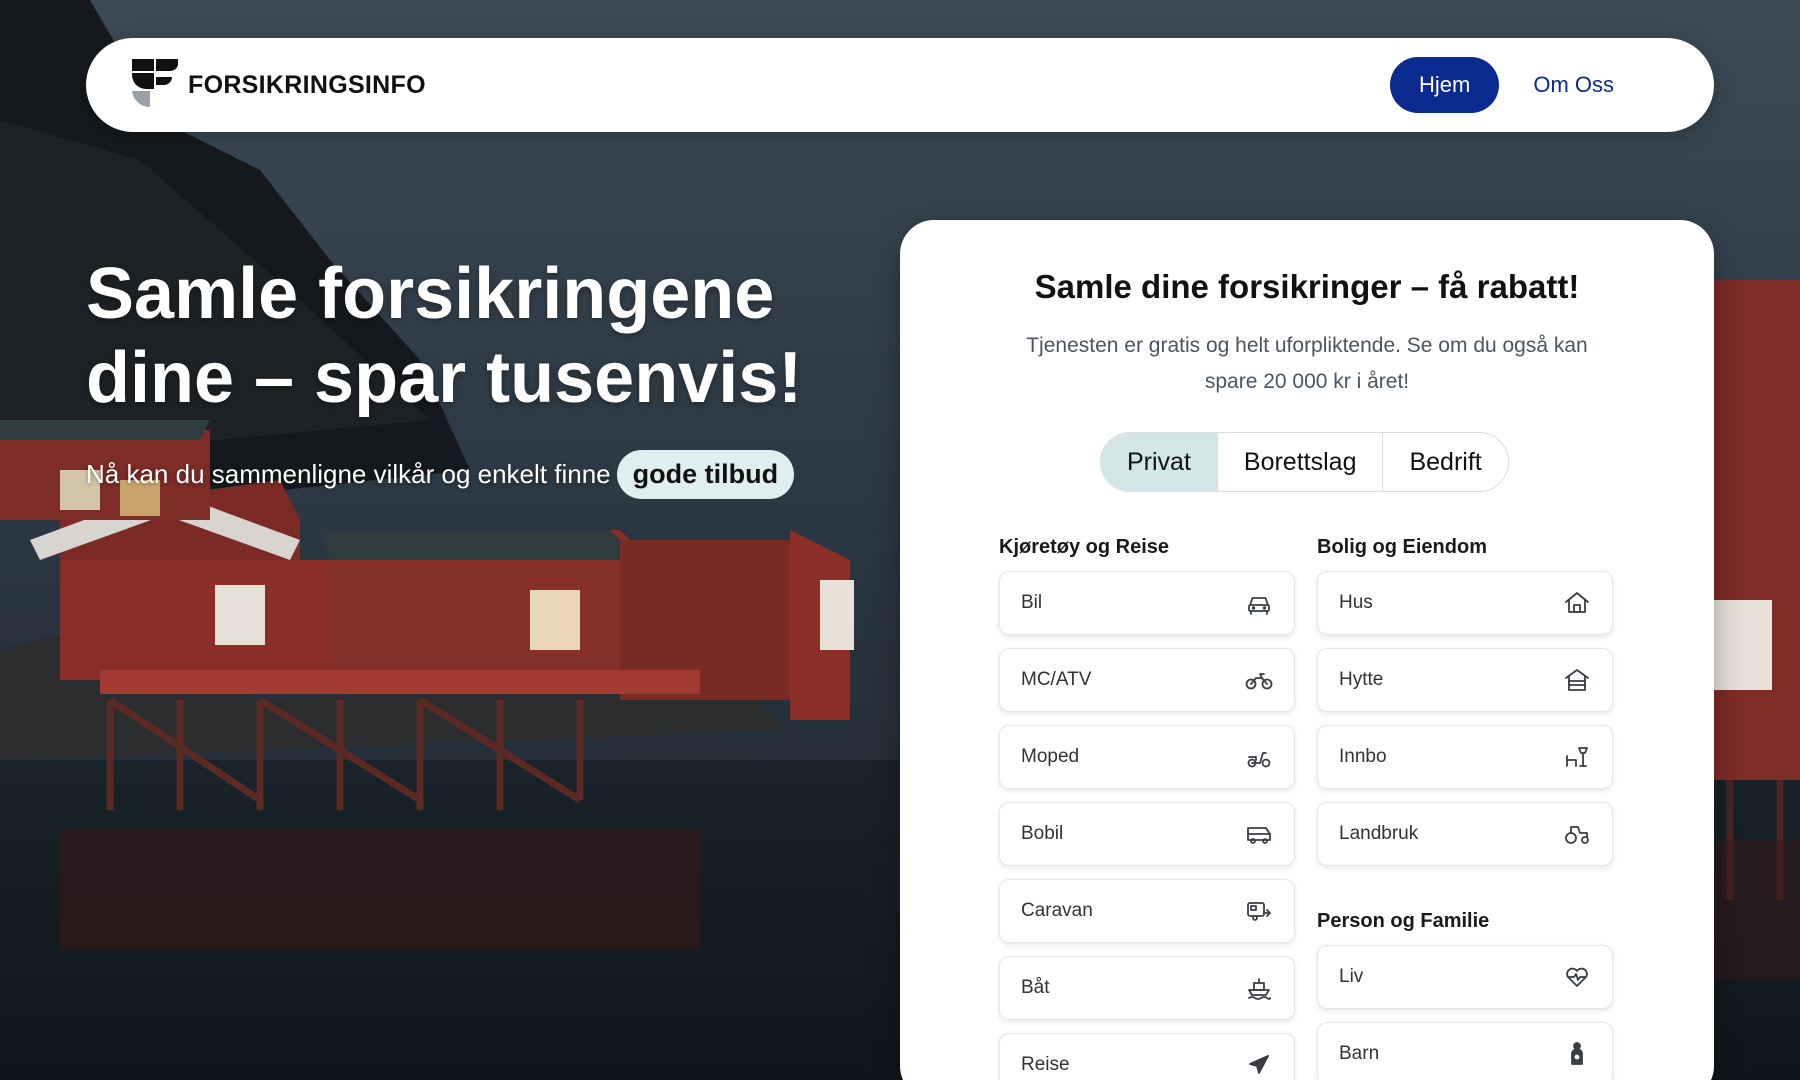  I want to click on car-icon, so click(1259, 603).